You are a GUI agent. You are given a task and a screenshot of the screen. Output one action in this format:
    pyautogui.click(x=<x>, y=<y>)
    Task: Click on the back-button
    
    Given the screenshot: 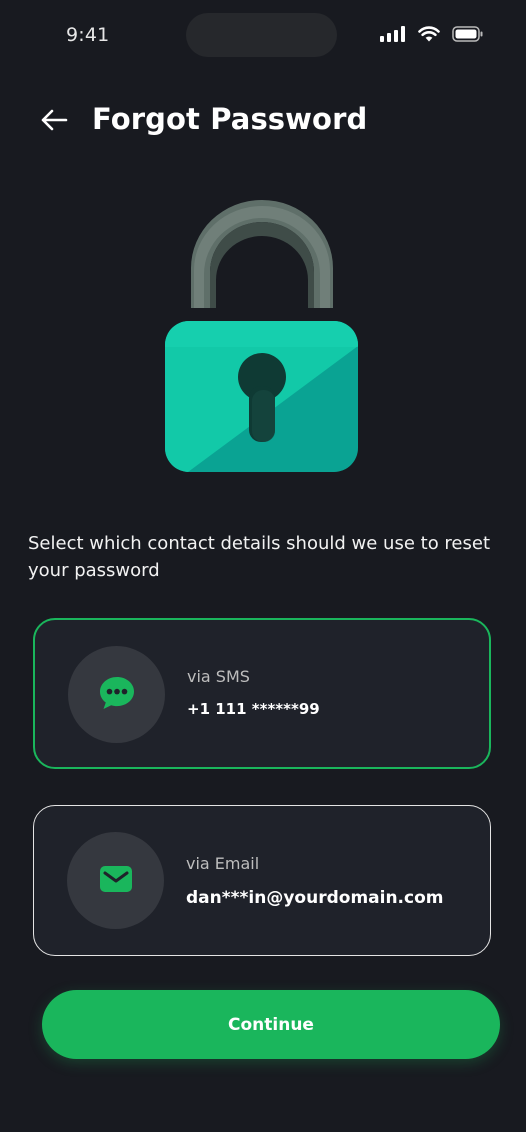 What is the action you would take?
    pyautogui.click(x=54, y=122)
    